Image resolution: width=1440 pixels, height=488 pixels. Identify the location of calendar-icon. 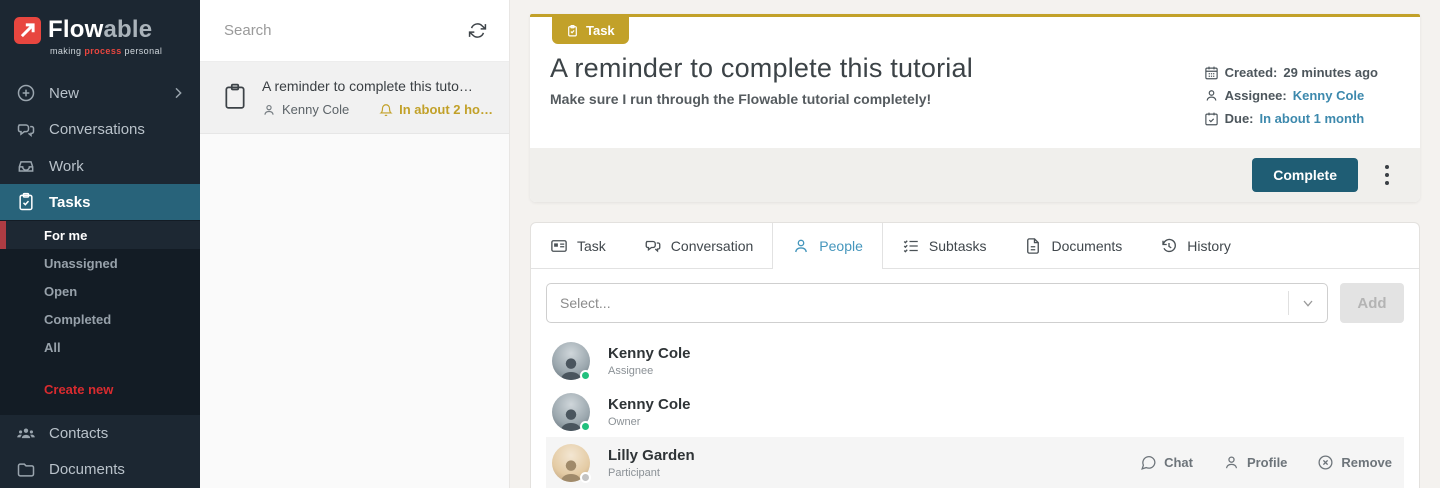
(1211, 72).